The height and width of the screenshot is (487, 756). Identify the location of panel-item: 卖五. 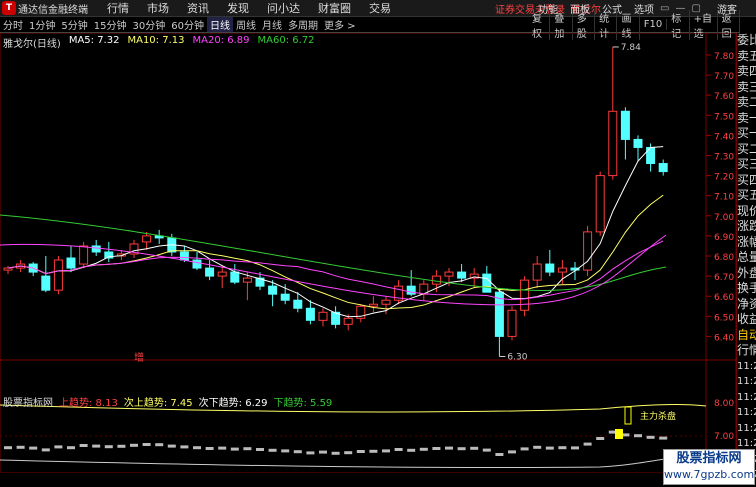
(746, 55).